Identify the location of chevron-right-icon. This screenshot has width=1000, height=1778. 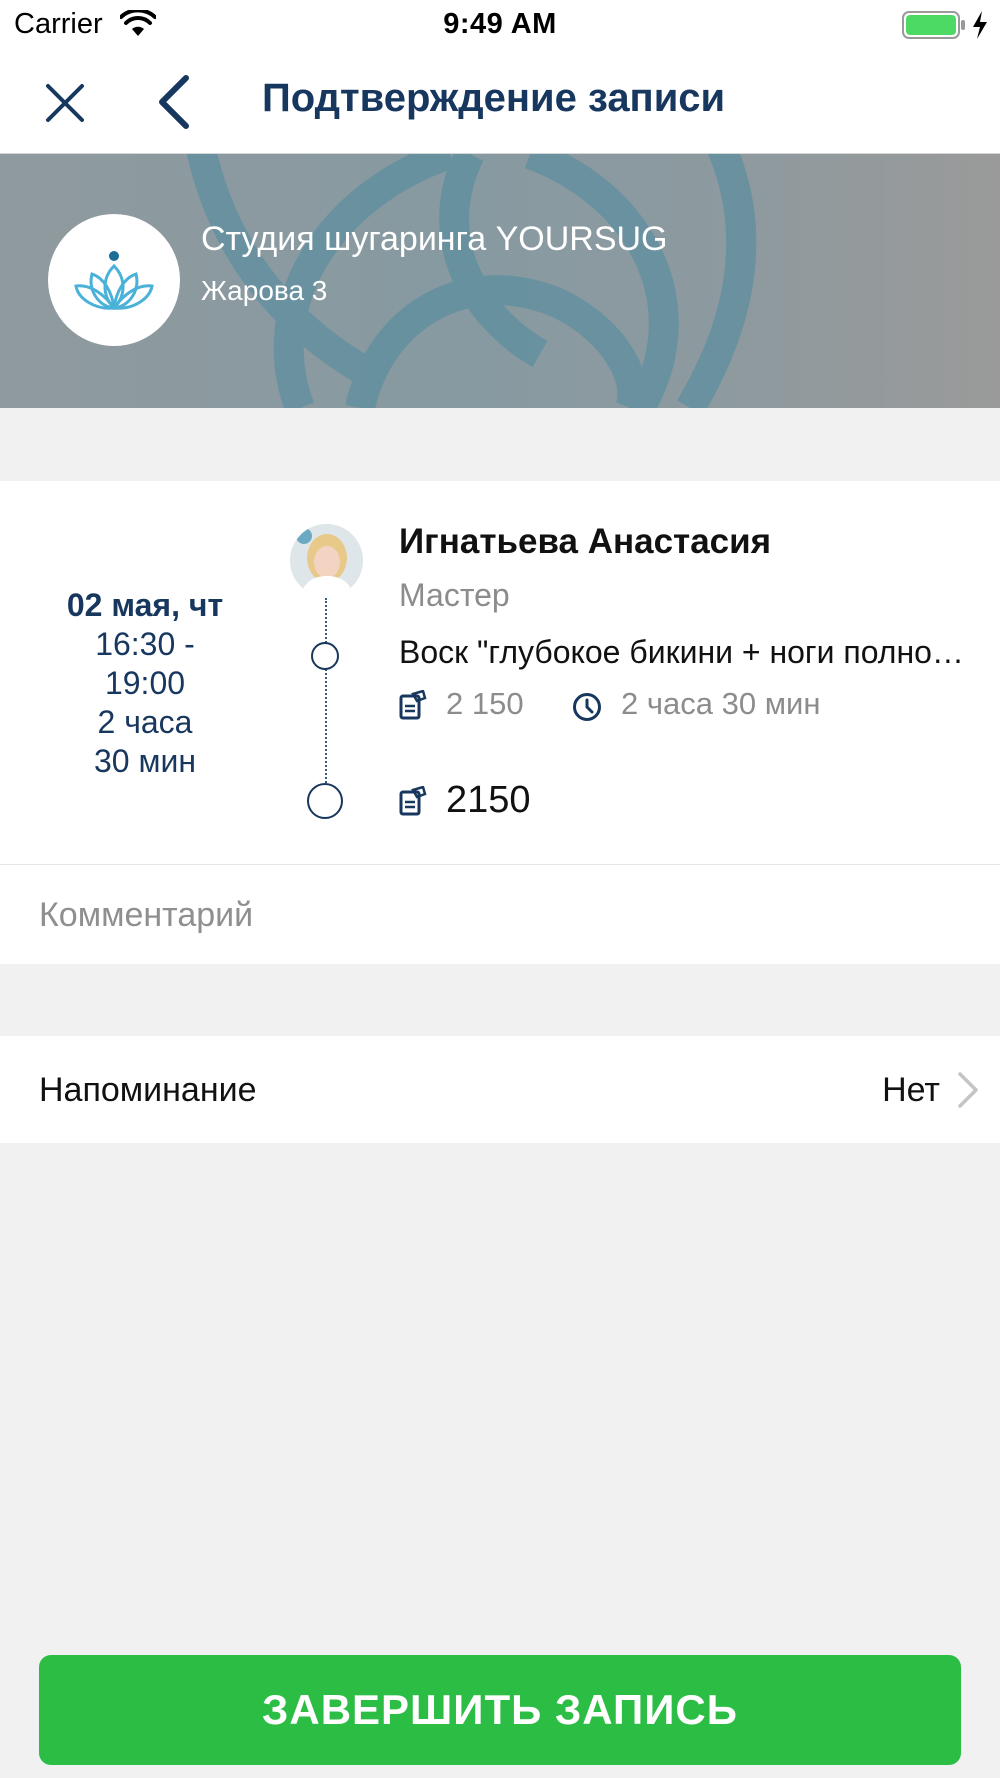
(968, 1090).